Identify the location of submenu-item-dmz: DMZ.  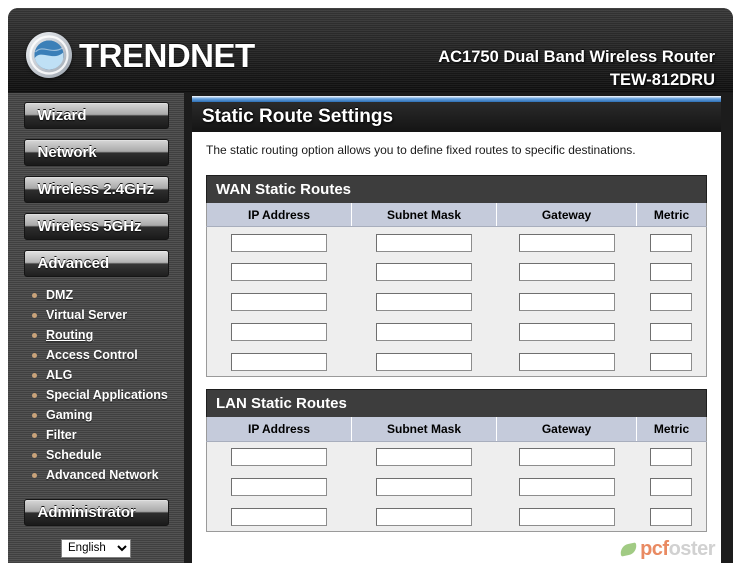
(108, 295).